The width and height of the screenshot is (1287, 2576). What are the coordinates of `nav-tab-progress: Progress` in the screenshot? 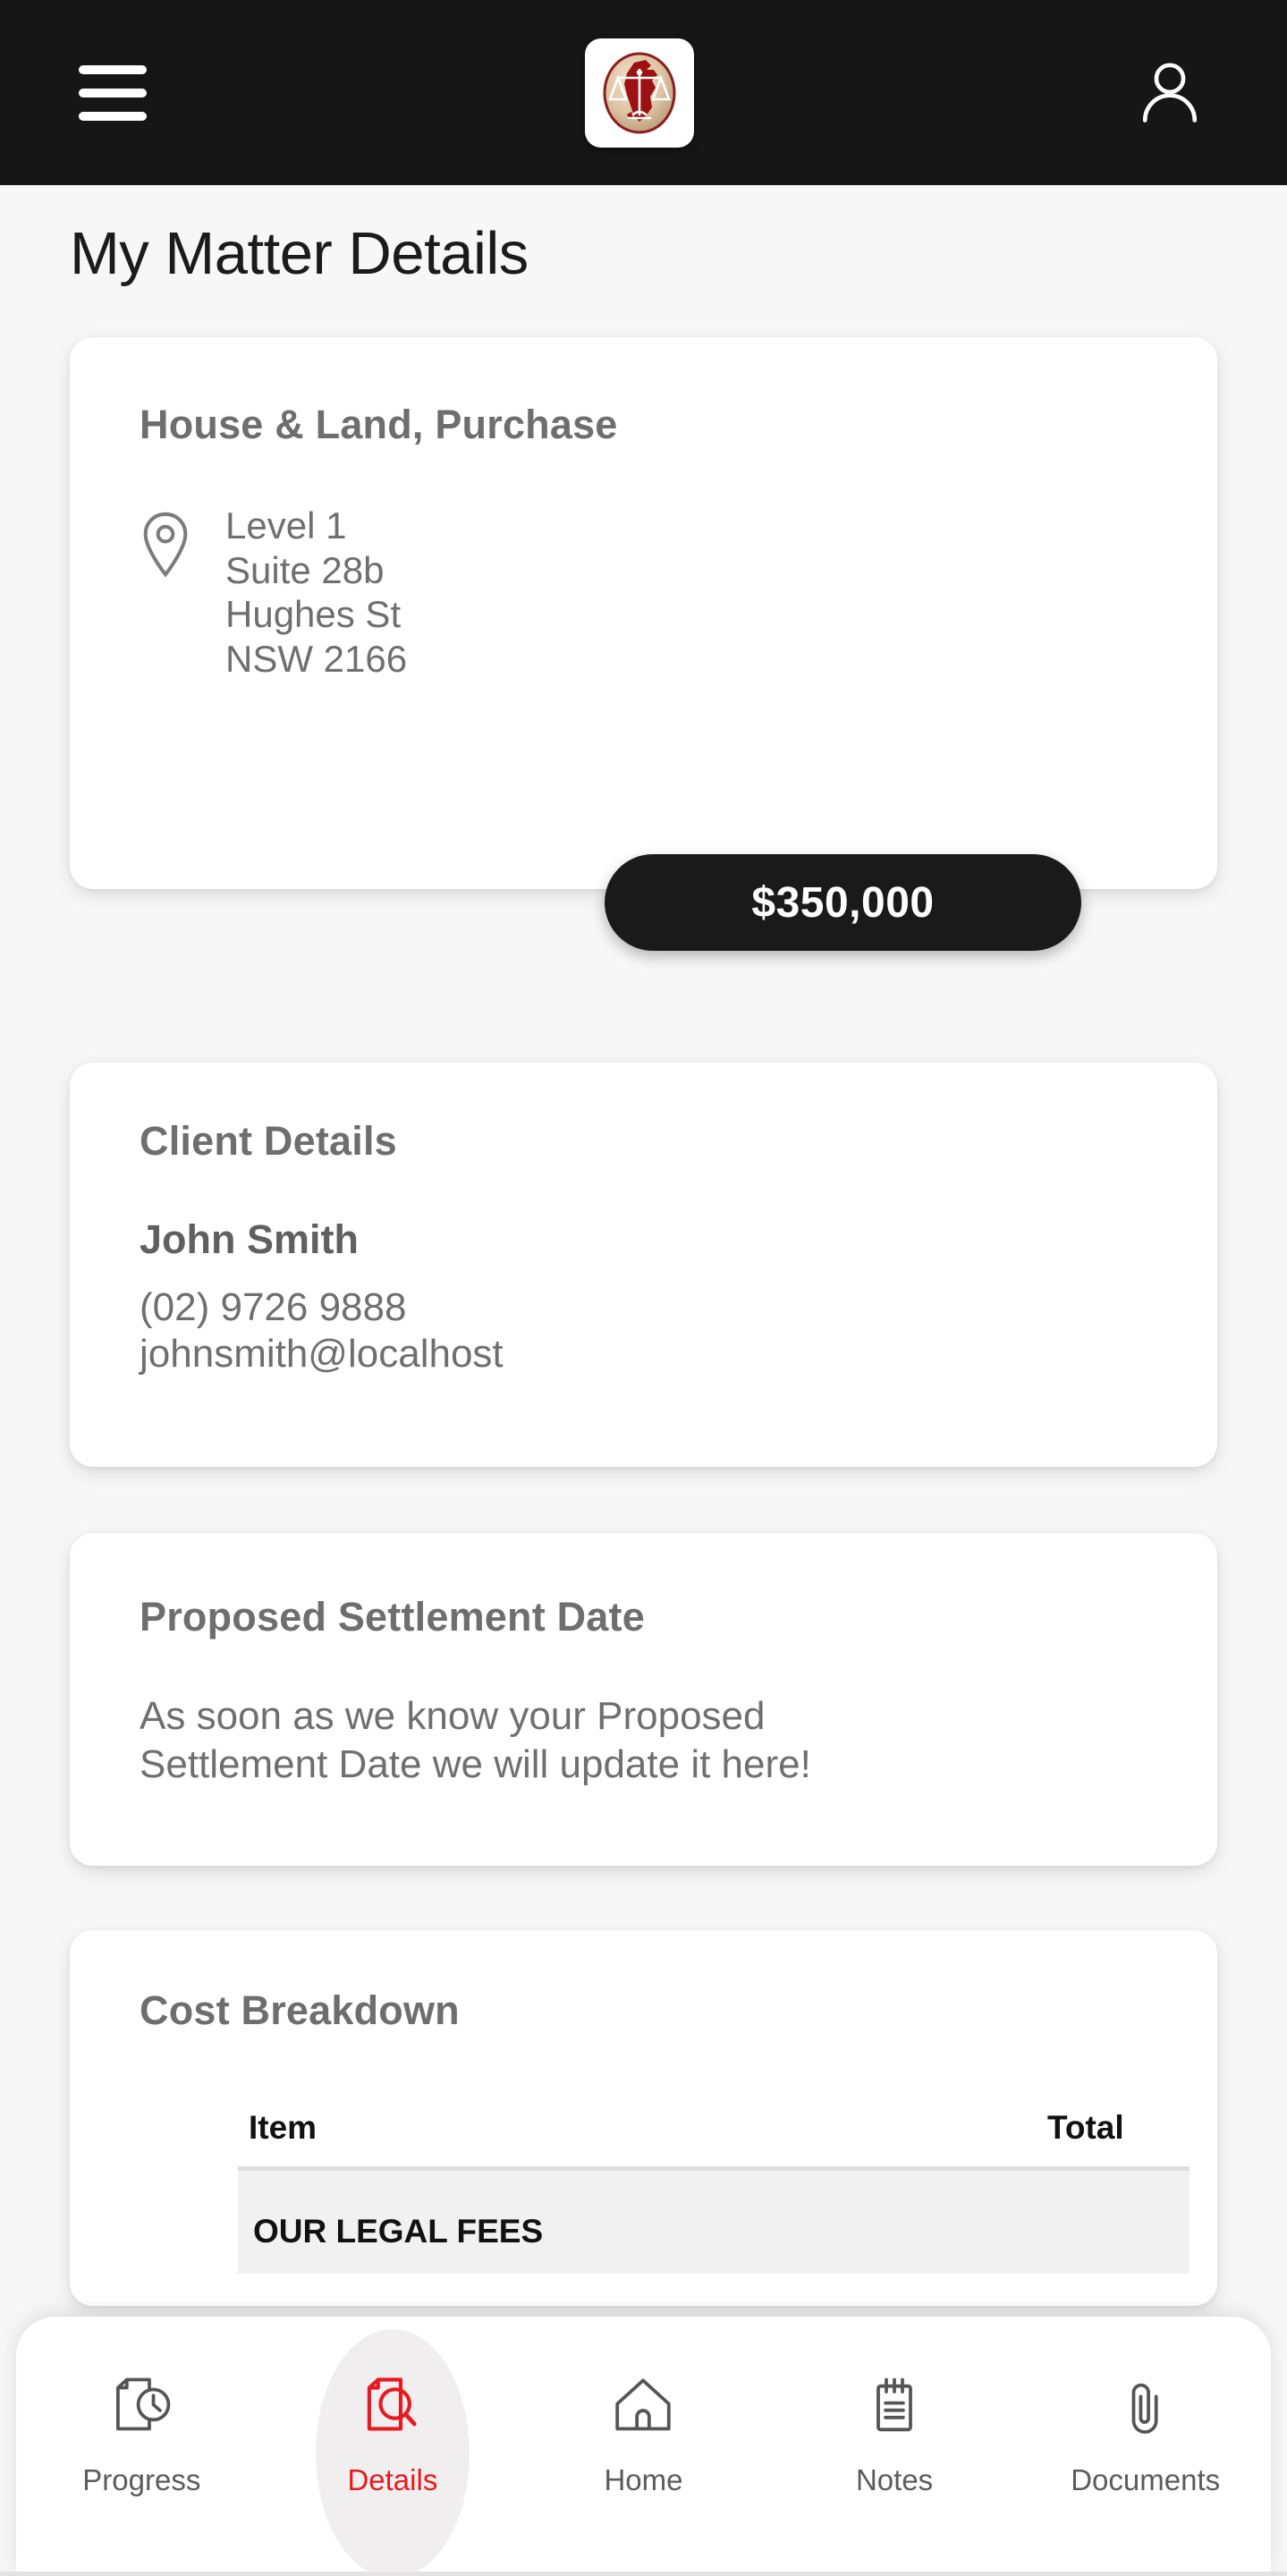 It's located at (141, 2461).